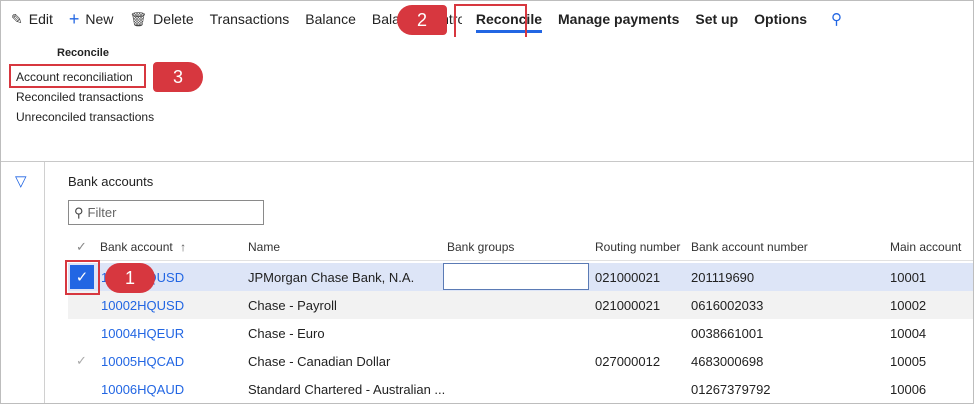 This screenshot has width=974, height=404. What do you see at coordinates (516, 276) in the screenshot?
I see `bank-groups-input` at bounding box center [516, 276].